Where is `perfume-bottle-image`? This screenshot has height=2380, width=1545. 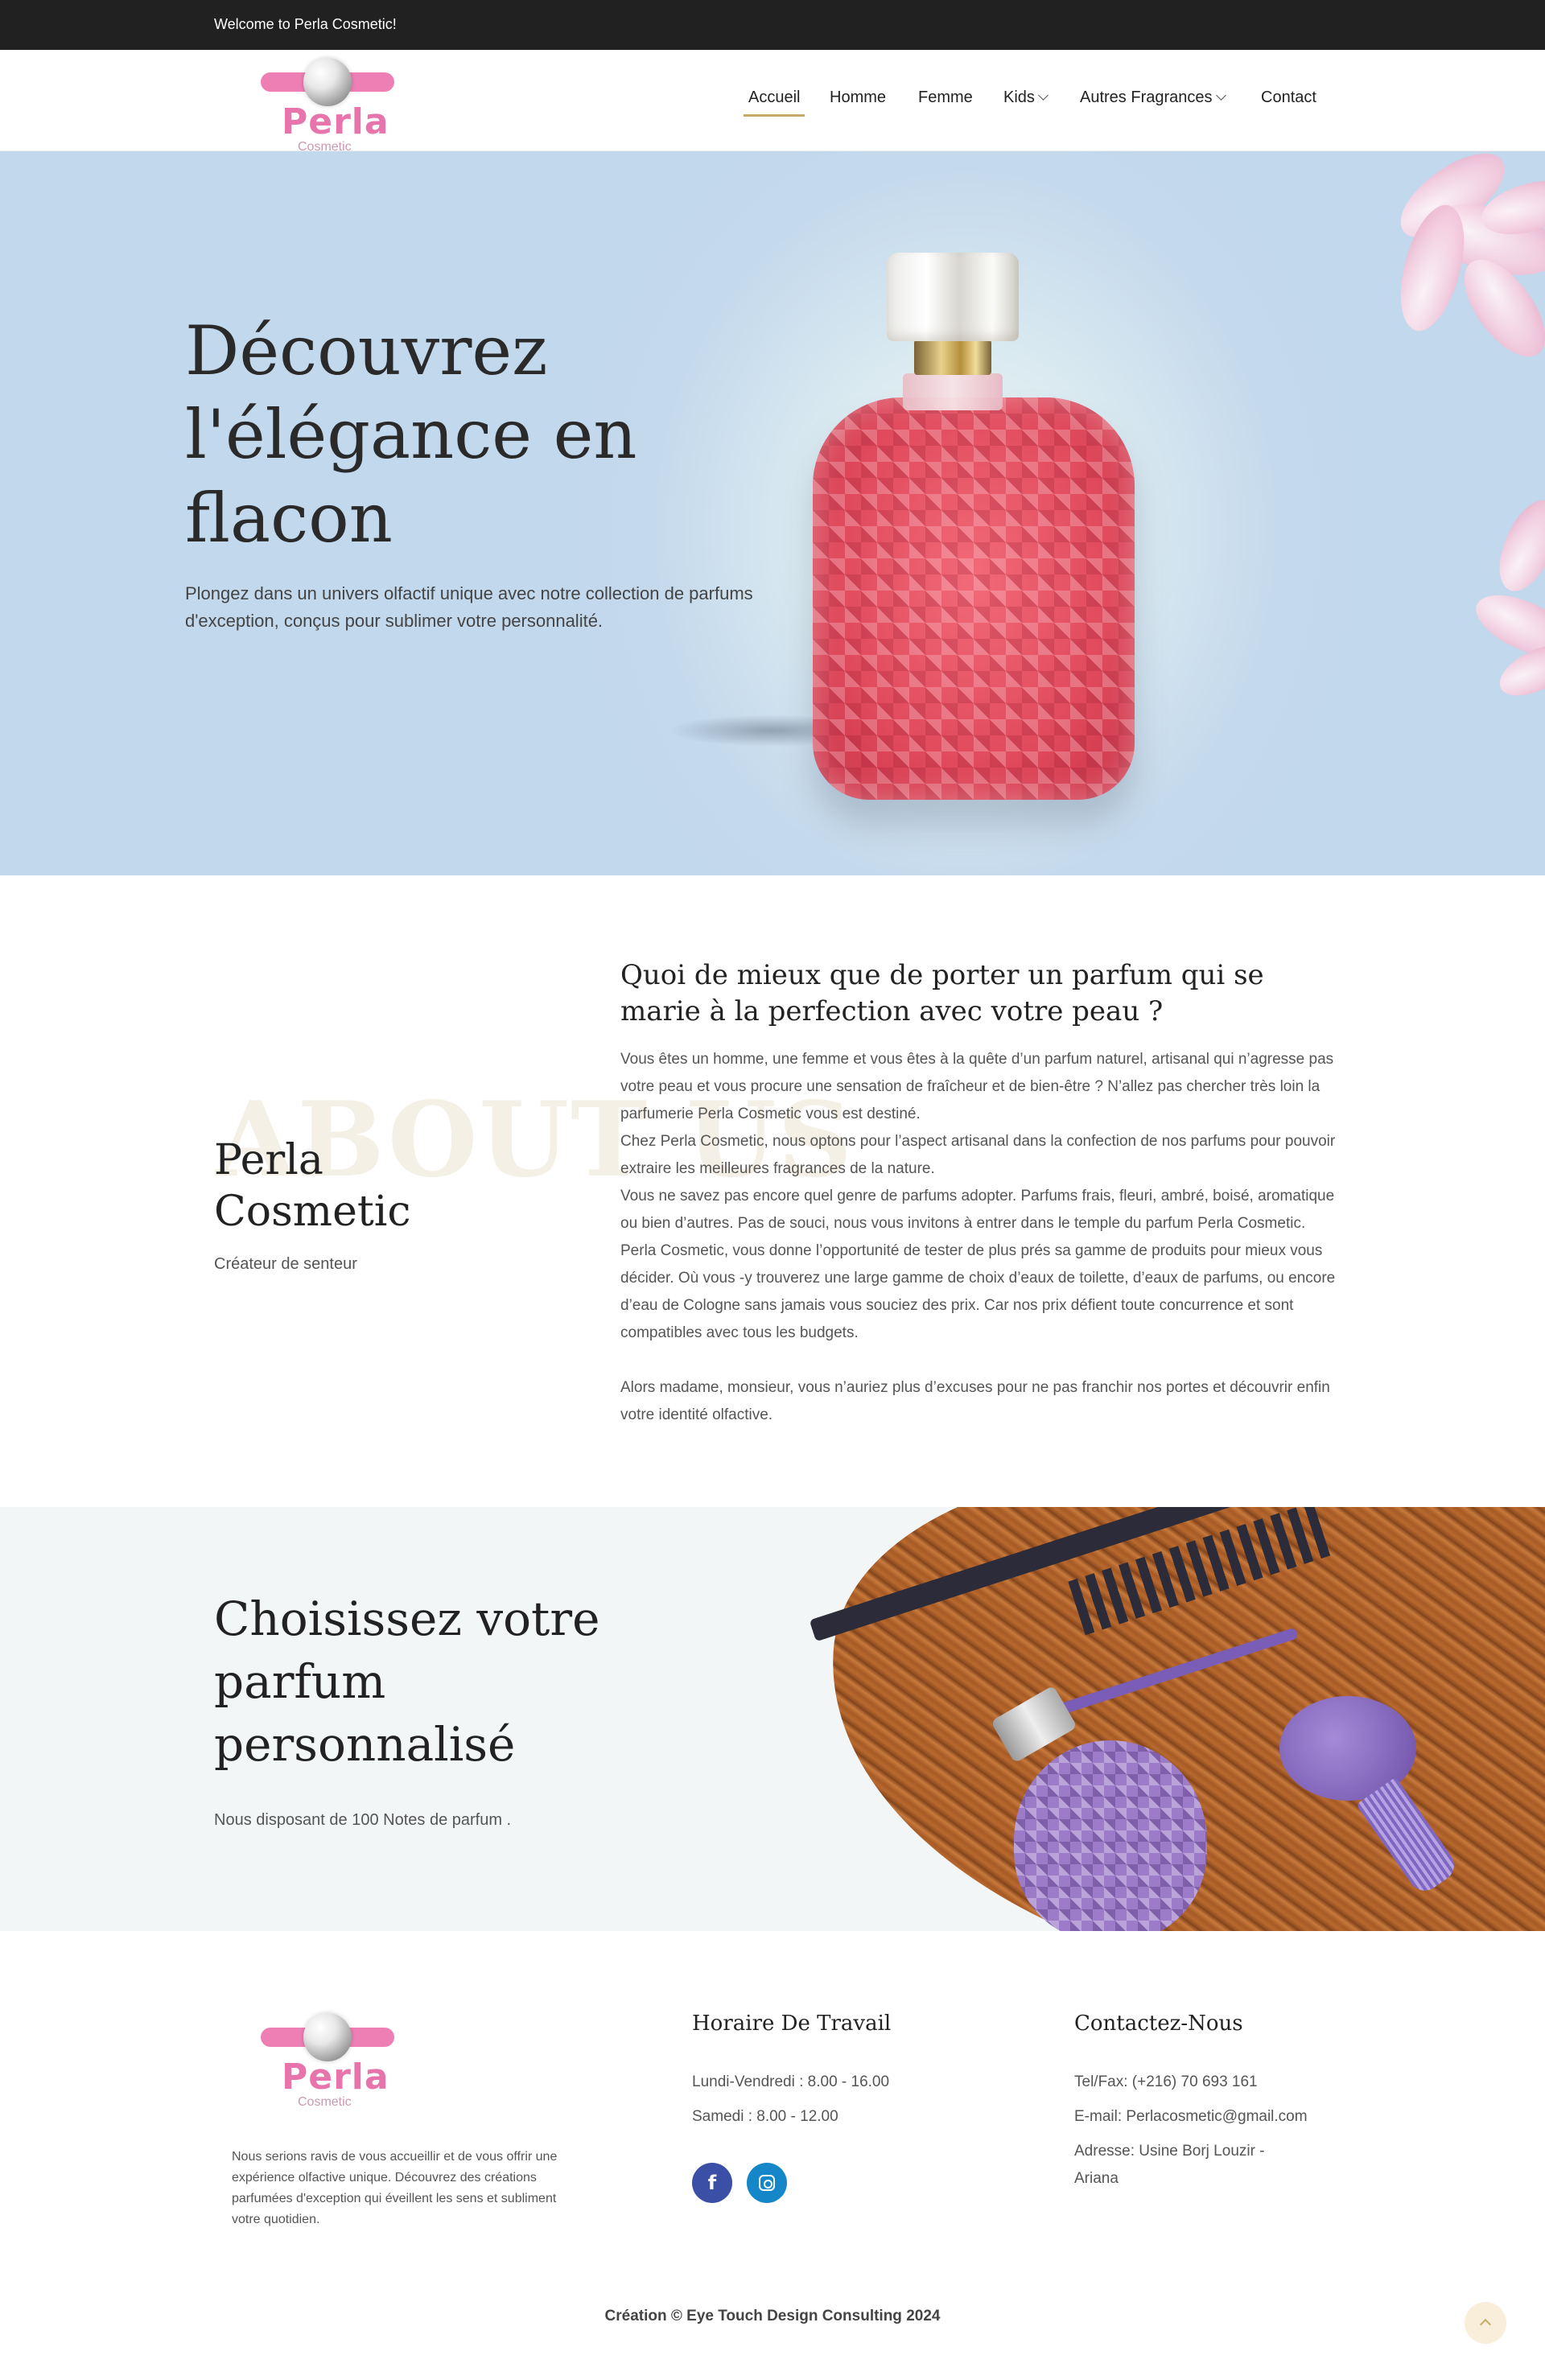 perfume-bottle-image is located at coordinates (974, 558).